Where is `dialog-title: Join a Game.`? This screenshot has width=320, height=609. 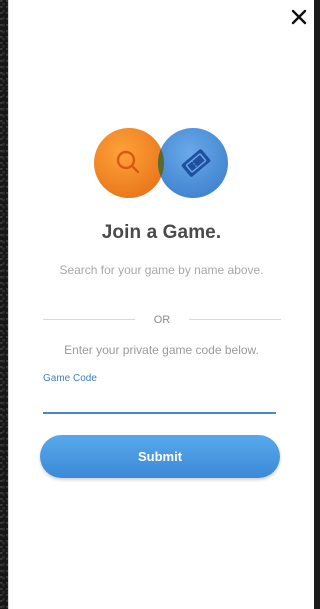 dialog-title: Join a Game. is located at coordinates (161, 232).